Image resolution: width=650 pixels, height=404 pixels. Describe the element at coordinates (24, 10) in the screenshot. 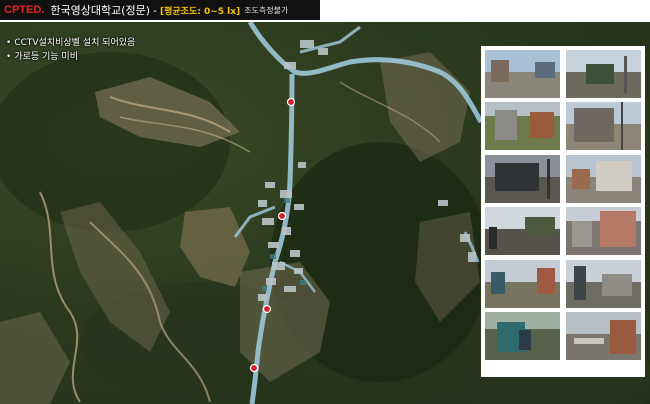

I see `brand-label: CPTED.` at that location.